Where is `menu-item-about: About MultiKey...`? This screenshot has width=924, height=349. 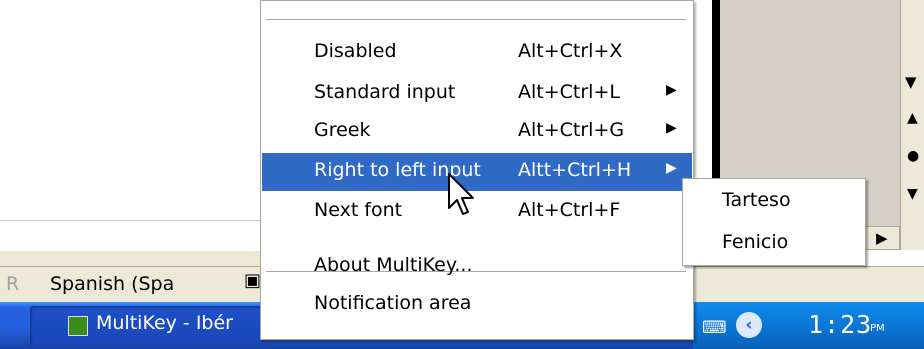 menu-item-about: About MultiKey... is located at coordinates (477, 267).